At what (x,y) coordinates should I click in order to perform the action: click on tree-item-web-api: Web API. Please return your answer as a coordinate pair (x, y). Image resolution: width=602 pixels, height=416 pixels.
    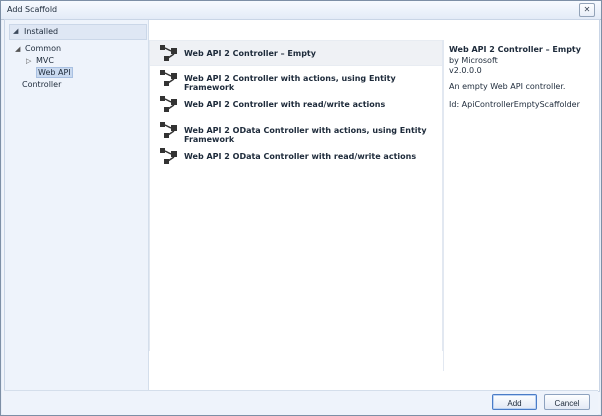
    Looking at the image, I should click on (54, 72).